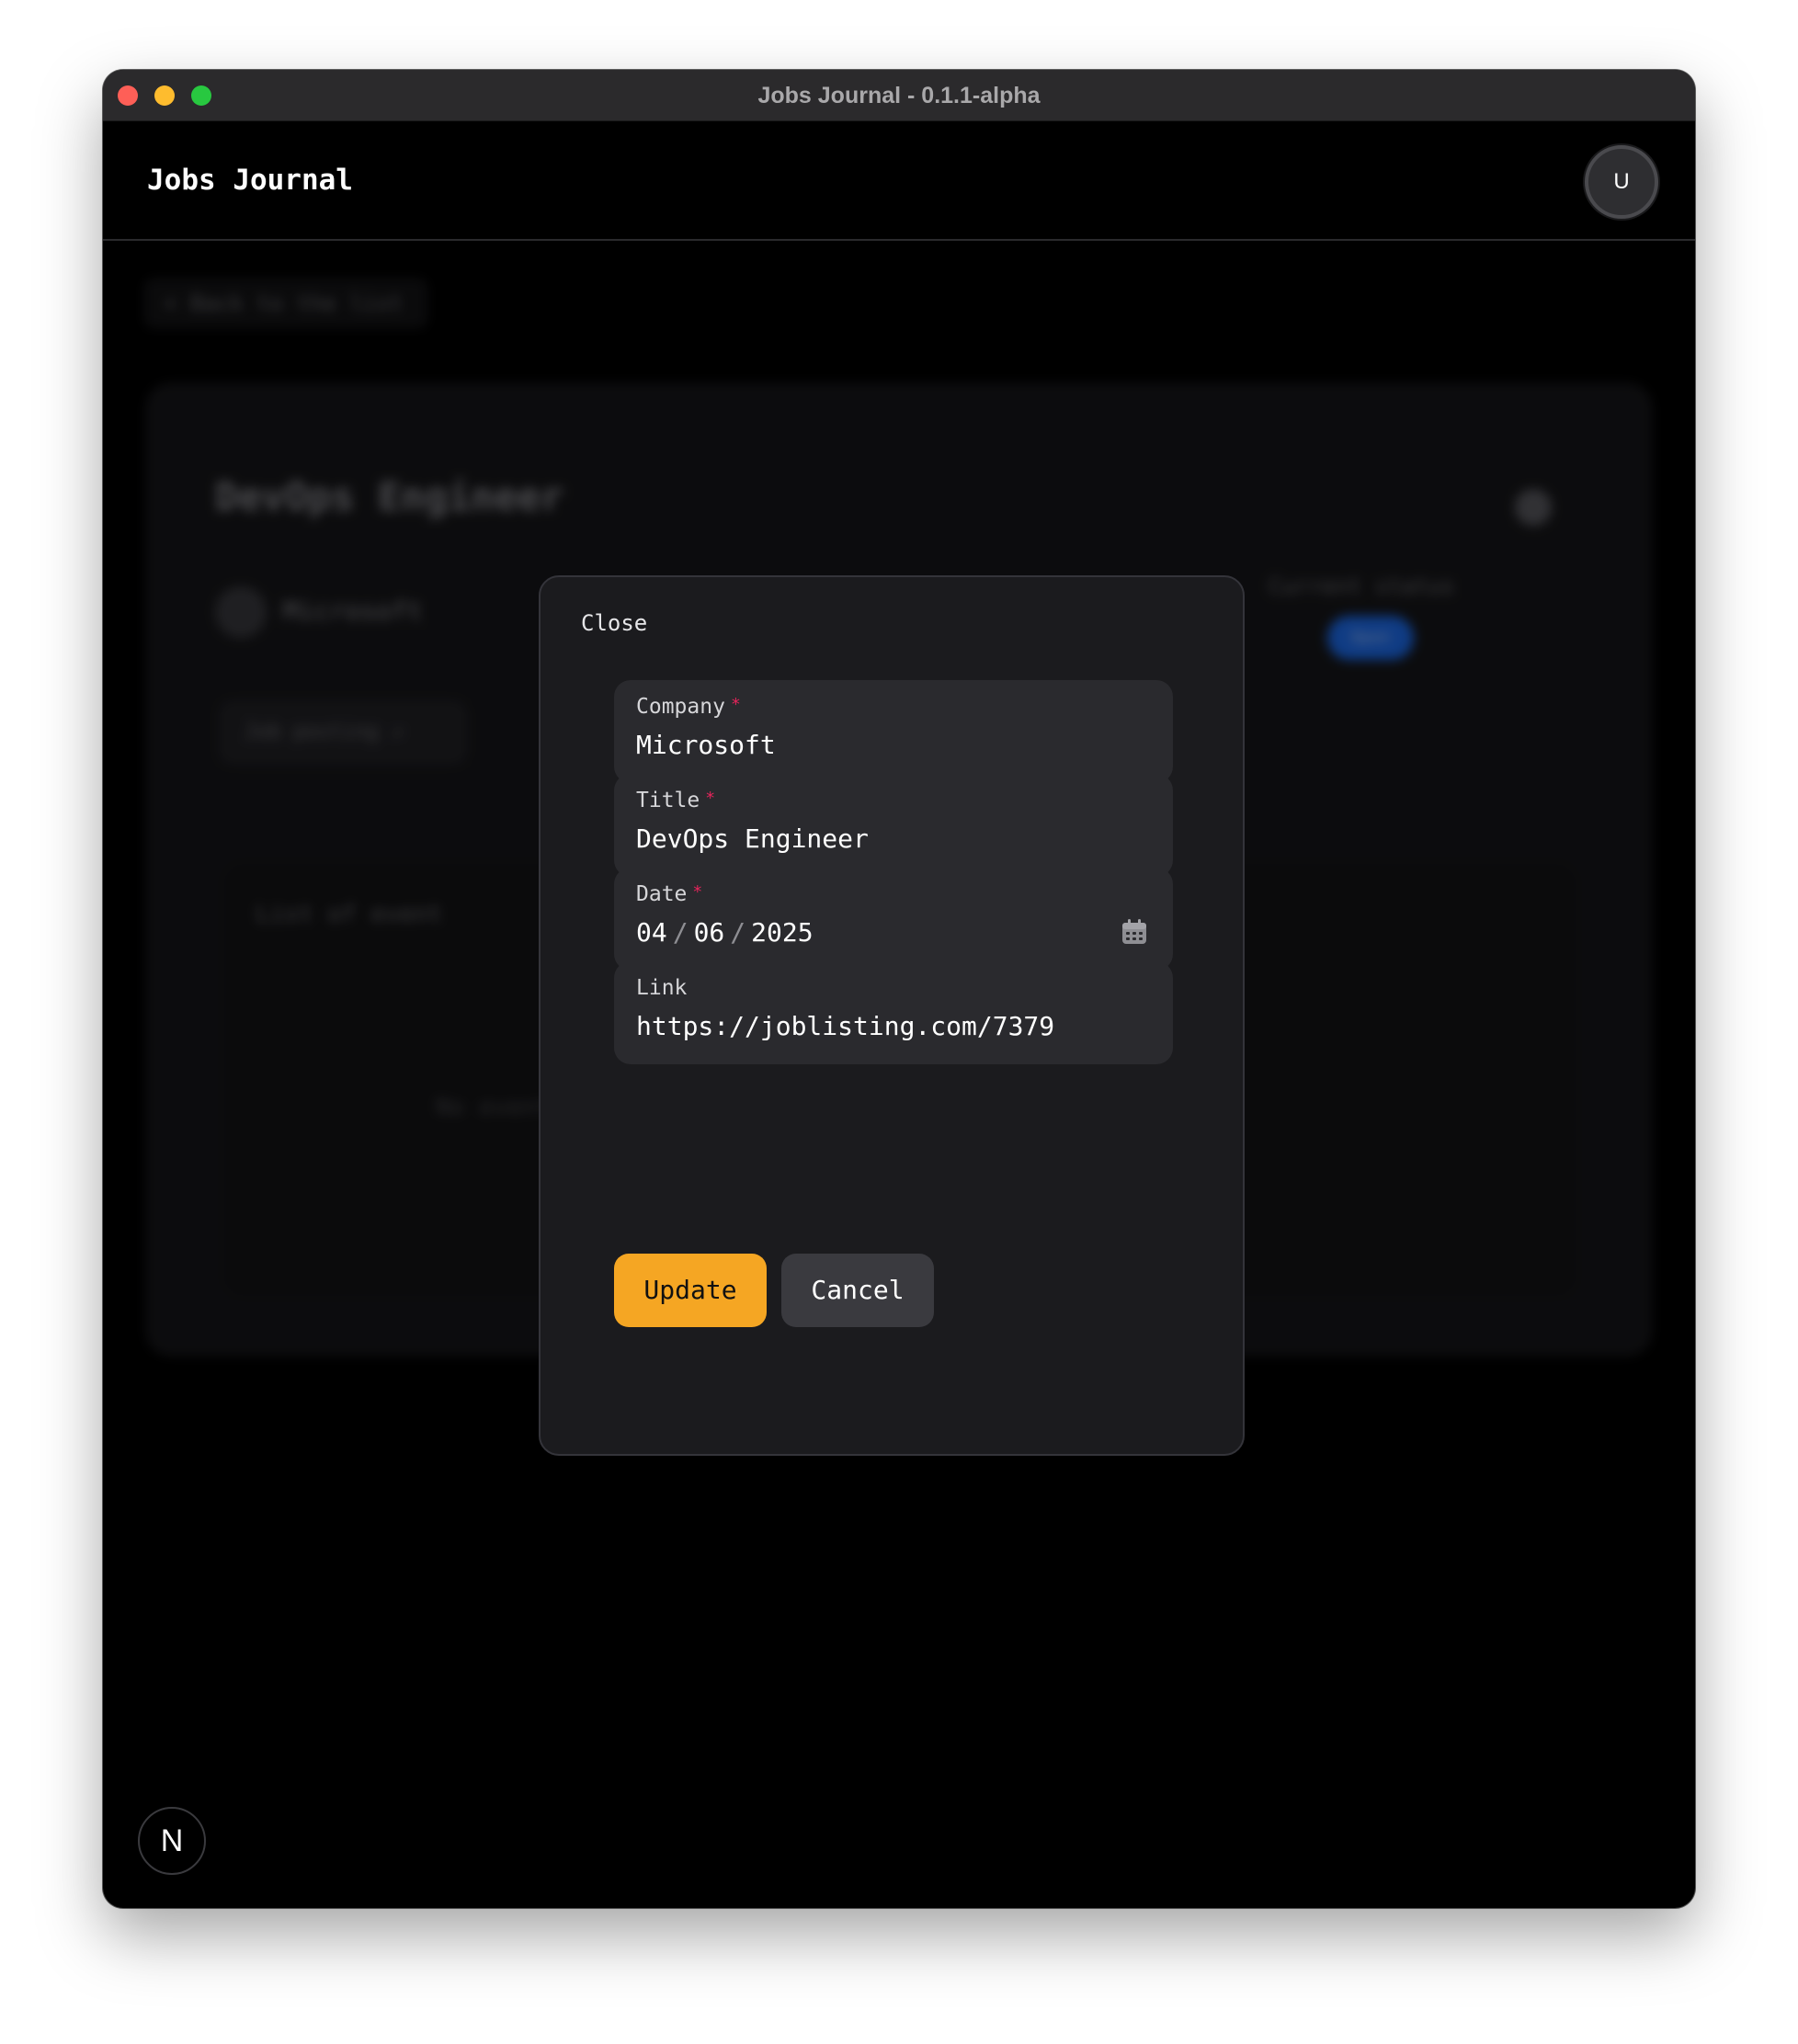  I want to click on date-year: 2025, so click(782, 932).